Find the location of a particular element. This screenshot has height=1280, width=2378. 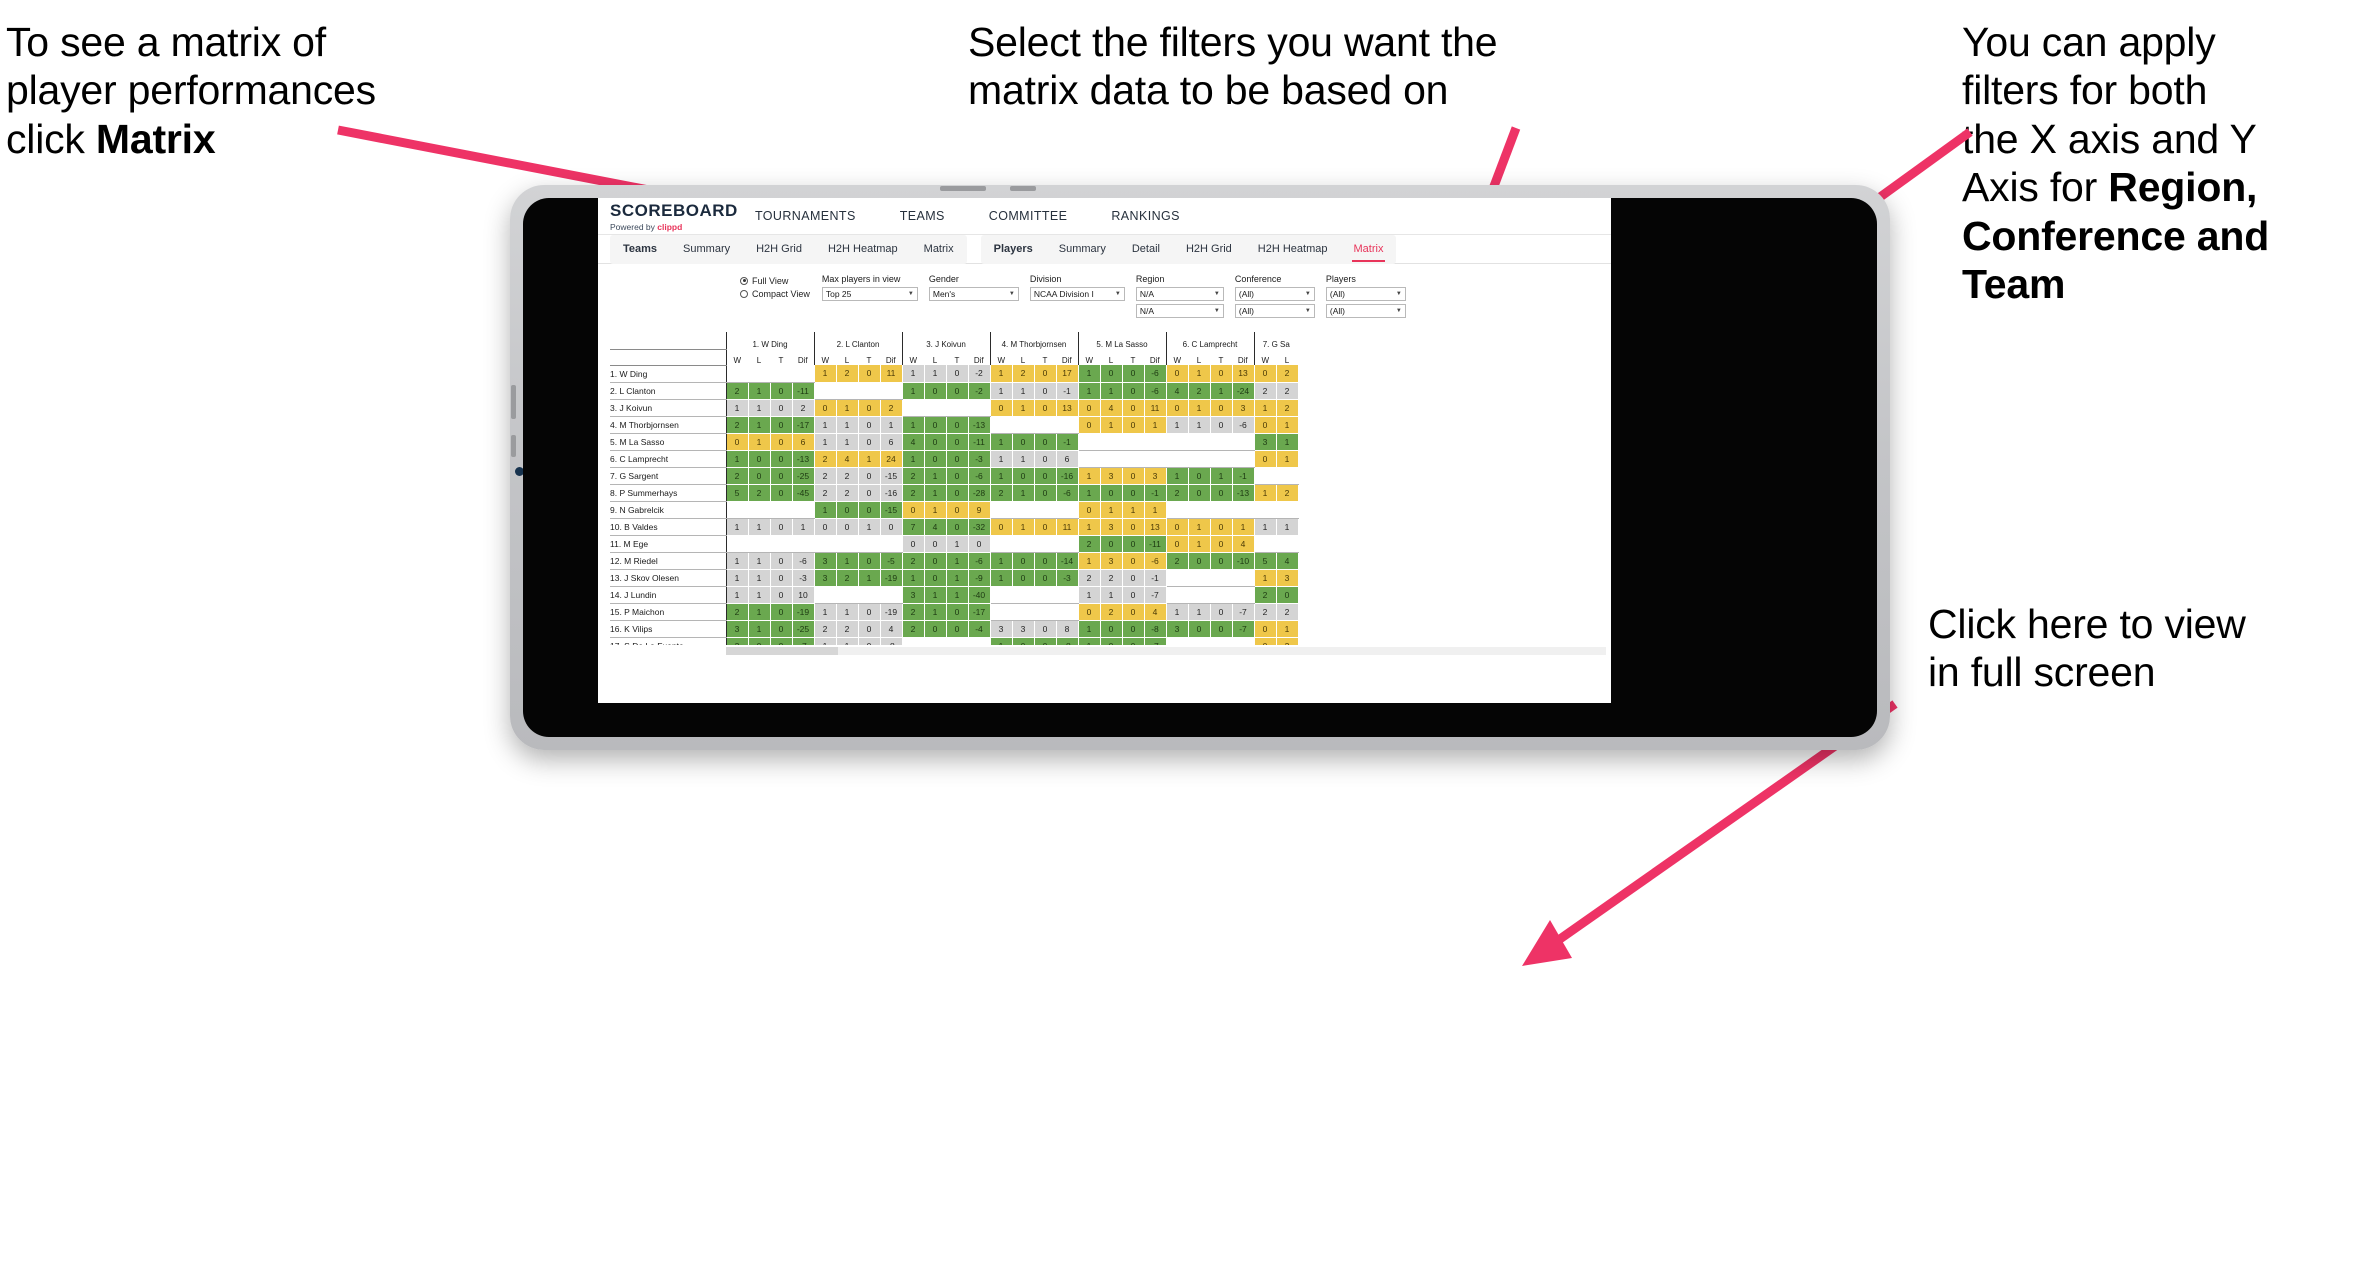

matrix-cell: -14 is located at coordinates (1067, 561).